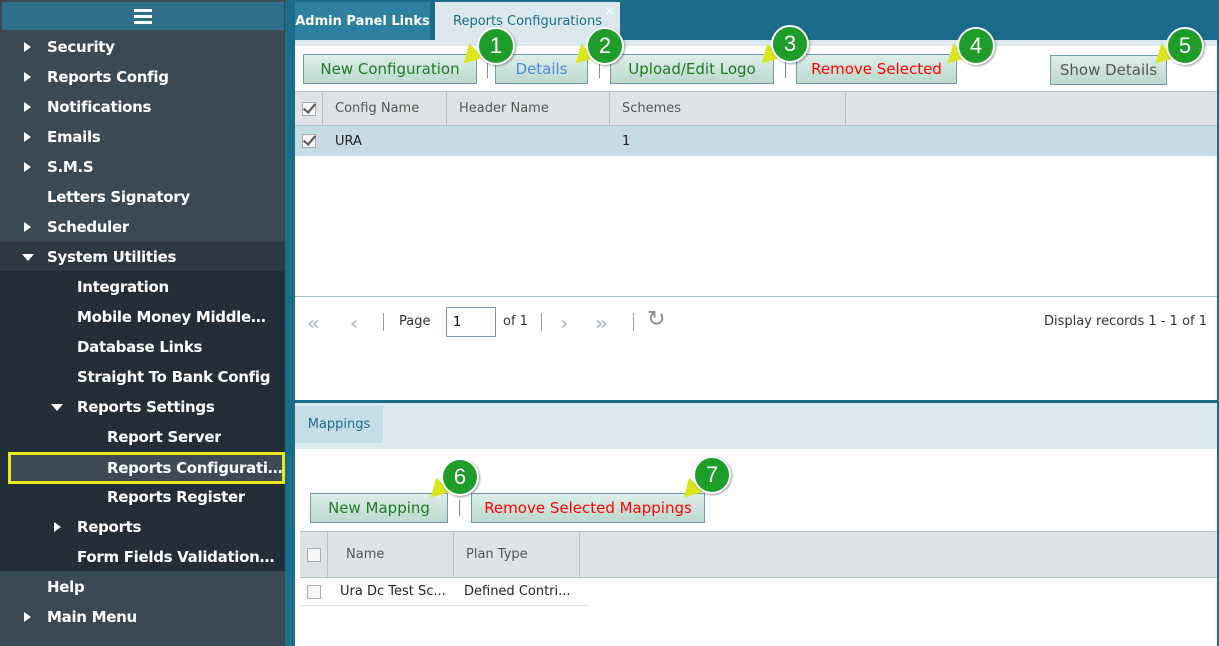 This screenshot has width=1219, height=646. Describe the element at coordinates (496, 46) in the screenshot. I see `callout-badge: 1` at that location.